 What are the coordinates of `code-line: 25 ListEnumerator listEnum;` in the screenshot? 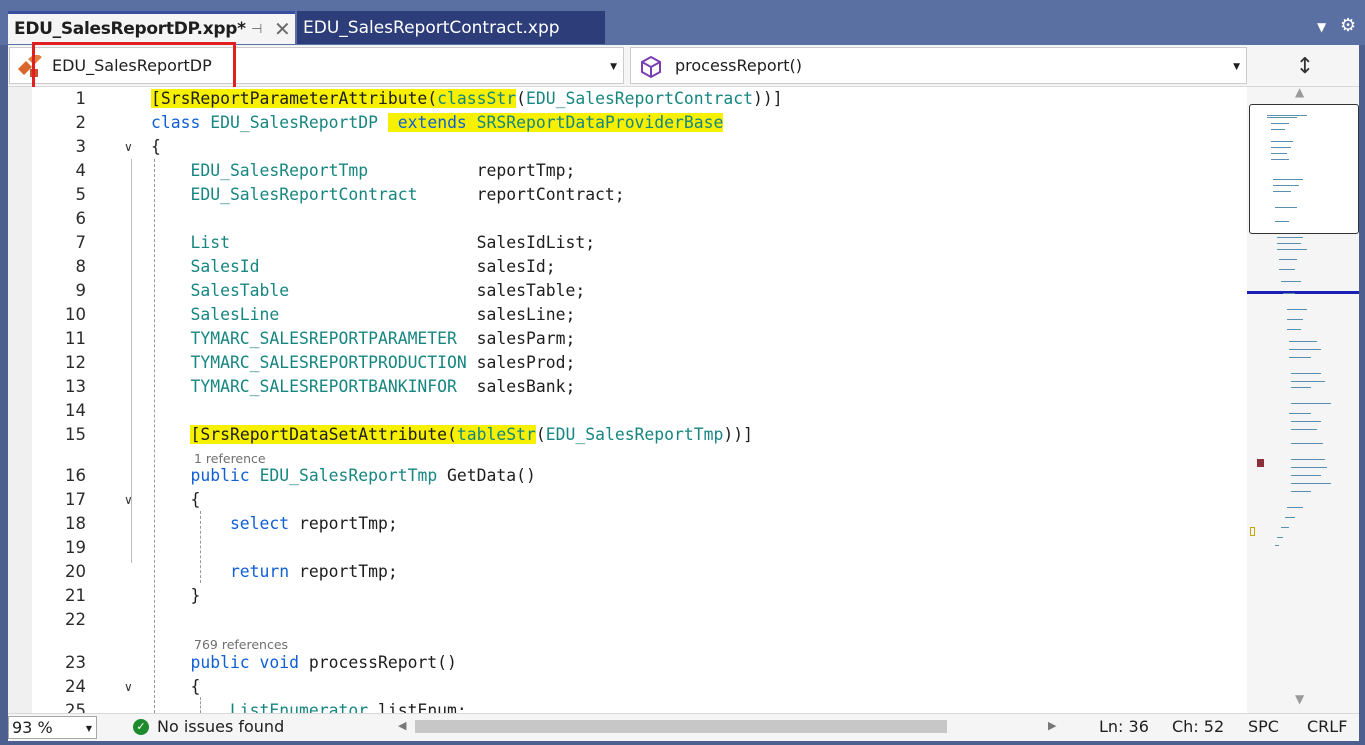 It's located at (627, 706).